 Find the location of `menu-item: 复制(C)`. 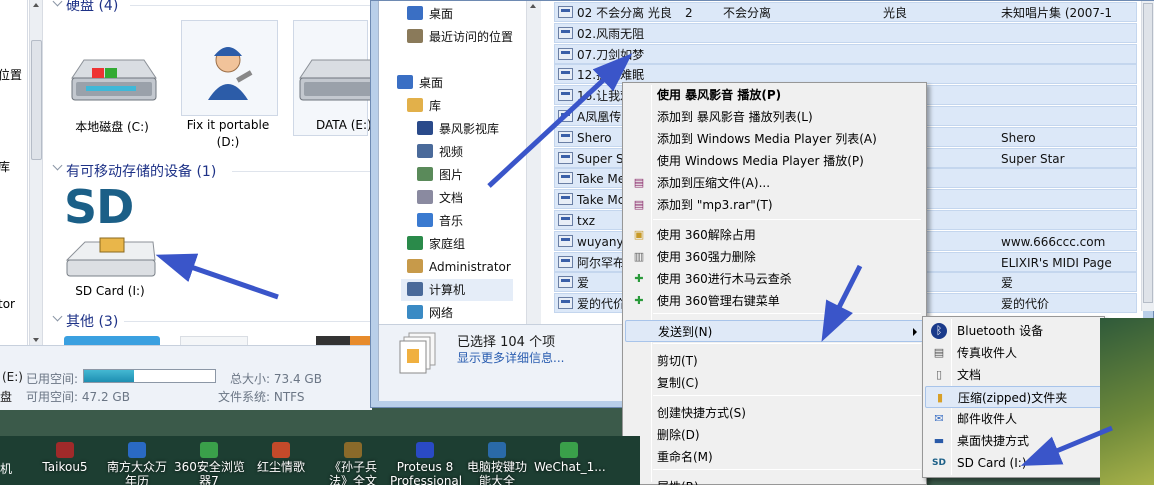

menu-item: 复制(C) is located at coordinates (774, 383).